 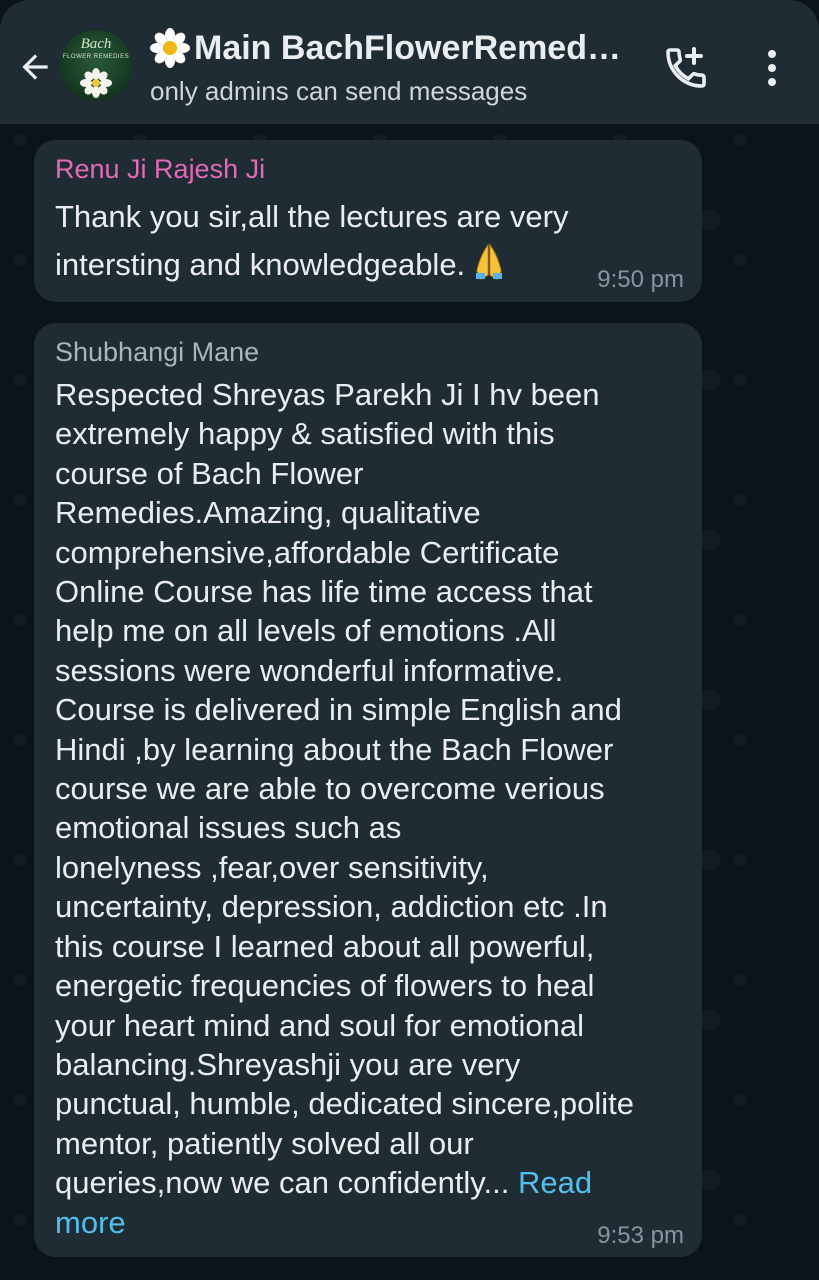 I want to click on more-vert-icon, so click(x=772, y=68).